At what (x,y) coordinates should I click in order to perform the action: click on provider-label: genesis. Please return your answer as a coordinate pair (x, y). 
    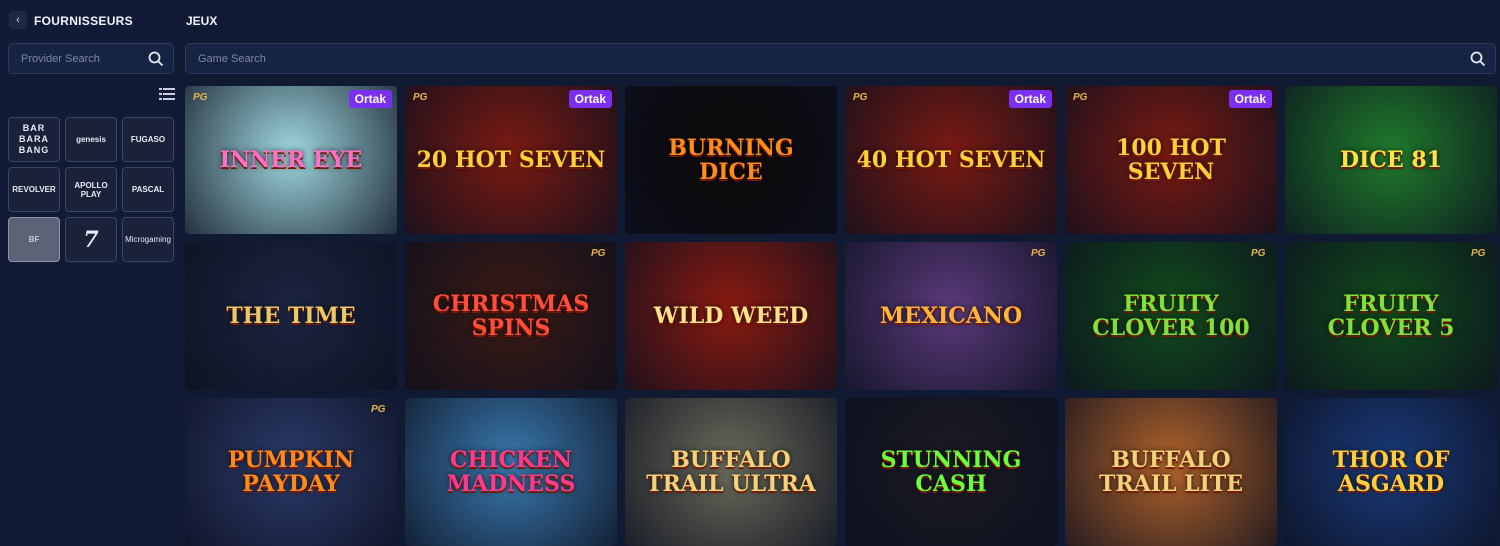
    Looking at the image, I should click on (91, 139).